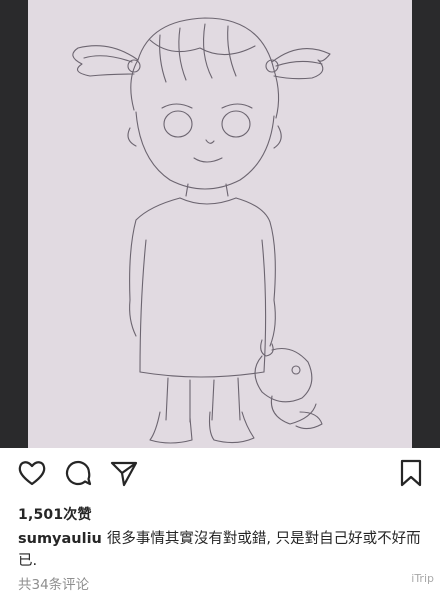  I want to click on post-caption: sumyauliu 很多事情其實沒有對或錯, 只是對自己好或不好而已., so click(220, 550).